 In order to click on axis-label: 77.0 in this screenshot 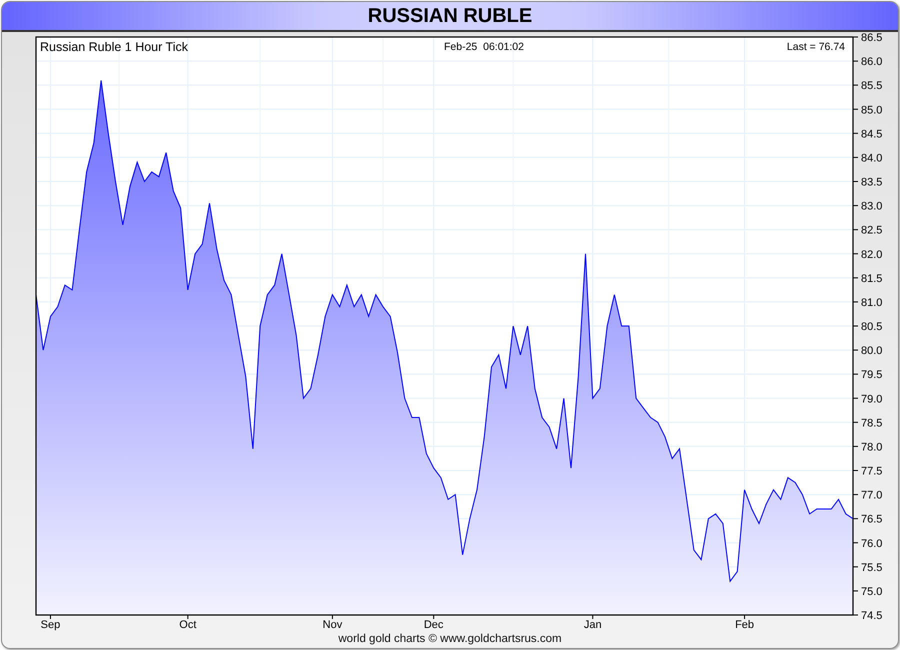, I will do `click(871, 496)`.